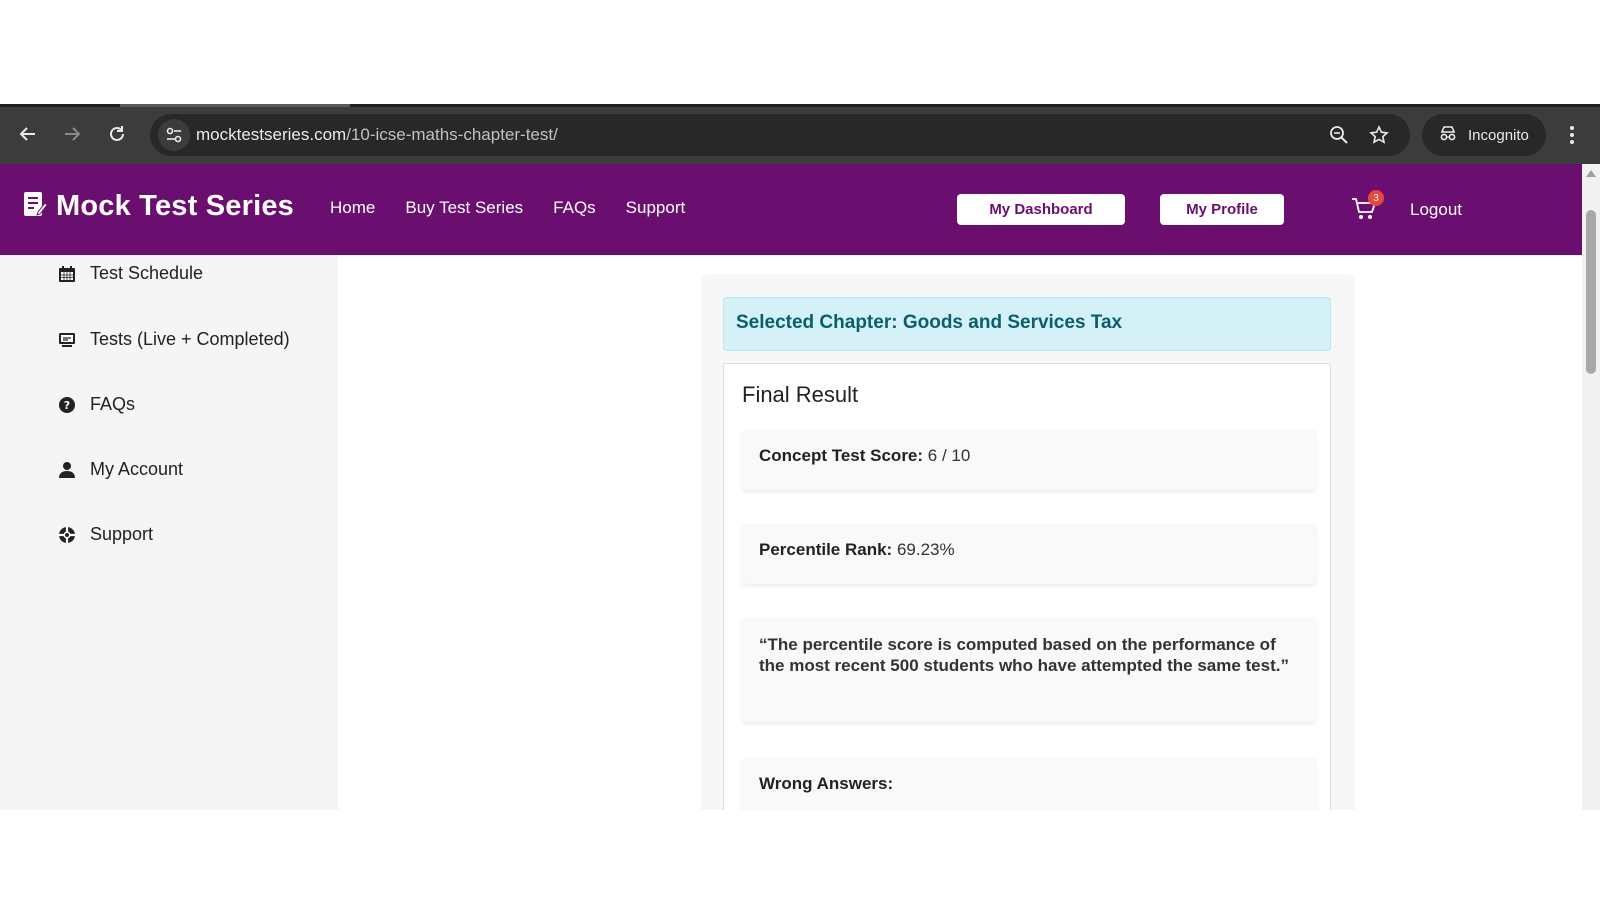 This screenshot has height=900, width=1600. I want to click on percentile-box: Percentile Rank: 69.23%, so click(1029, 554).